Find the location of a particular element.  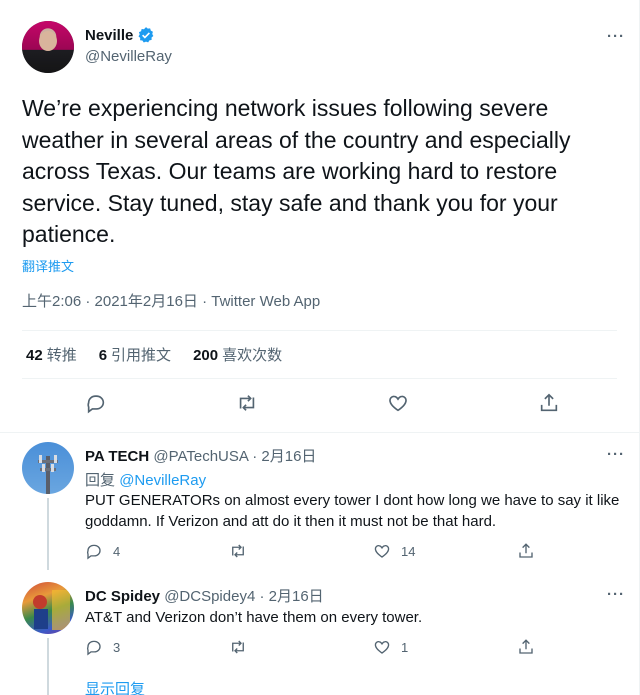

reply-author-handle: @PATechUSA is located at coordinates (200, 456).